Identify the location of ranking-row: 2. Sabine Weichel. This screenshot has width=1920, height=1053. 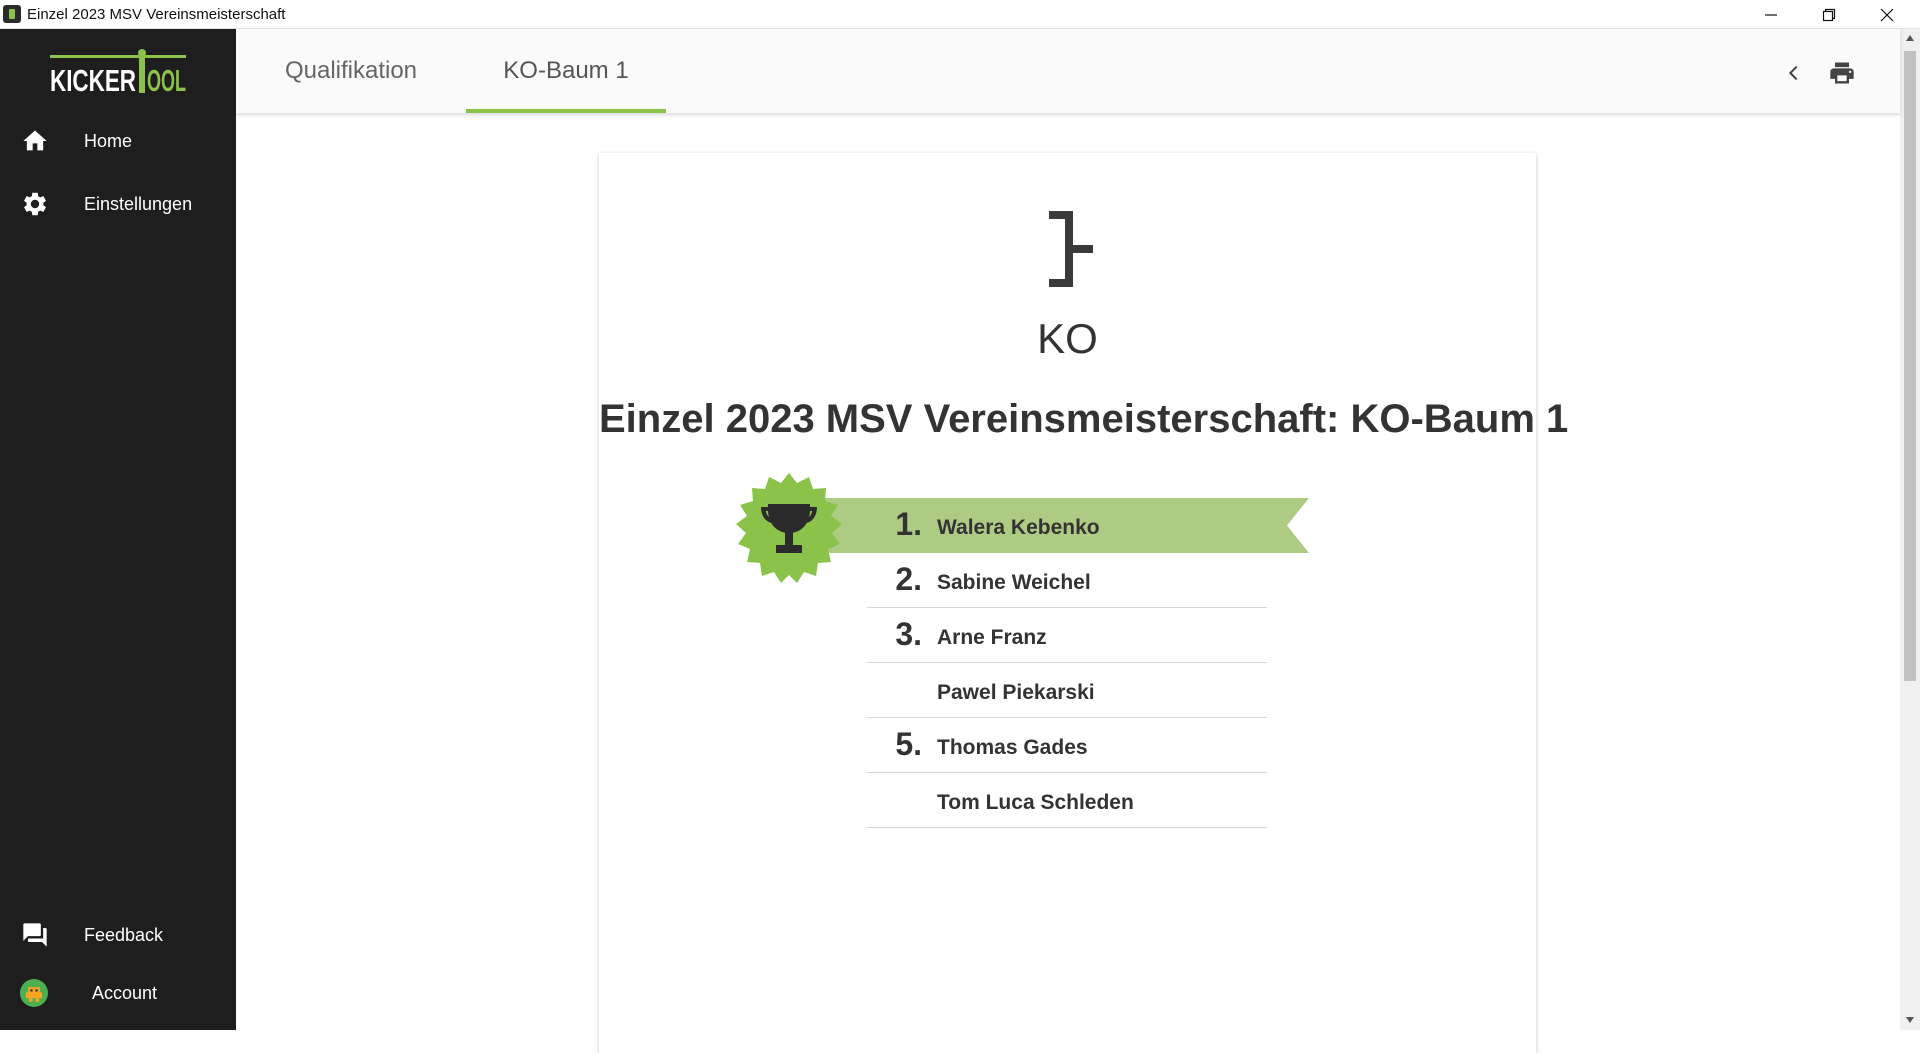
(1067, 580).